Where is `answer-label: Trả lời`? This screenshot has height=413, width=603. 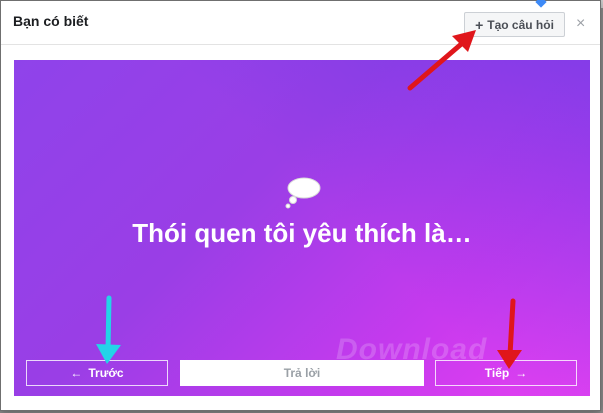 answer-label: Trả lời is located at coordinates (302, 373).